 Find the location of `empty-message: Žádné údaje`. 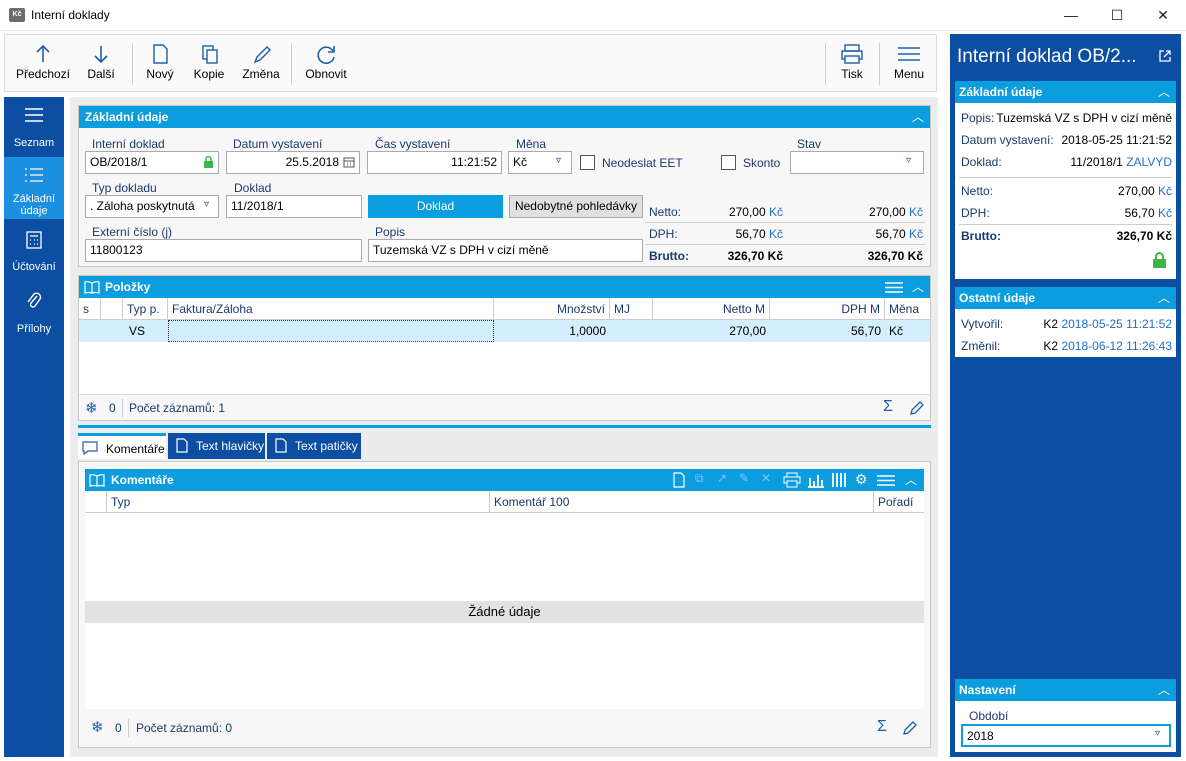

empty-message: Žádné údaje is located at coordinates (504, 612).